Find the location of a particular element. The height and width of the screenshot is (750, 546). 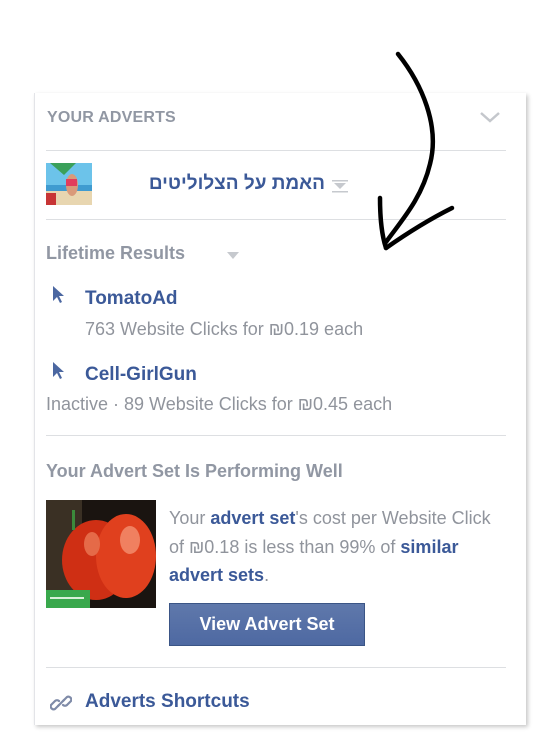

ad-account-name: האמת על הצלוליטים is located at coordinates (212, 184).